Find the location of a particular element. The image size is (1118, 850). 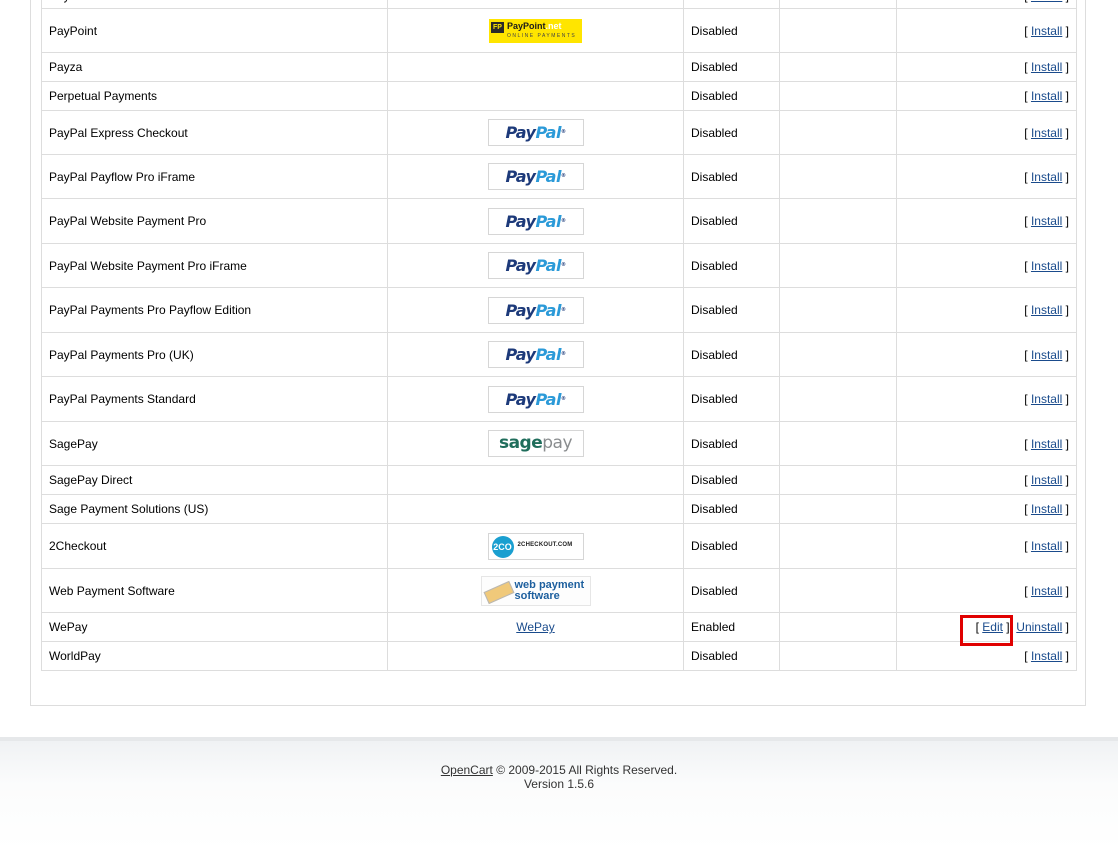

extension-name: PayPal Website Payment Pro iFrame is located at coordinates (148, 265).